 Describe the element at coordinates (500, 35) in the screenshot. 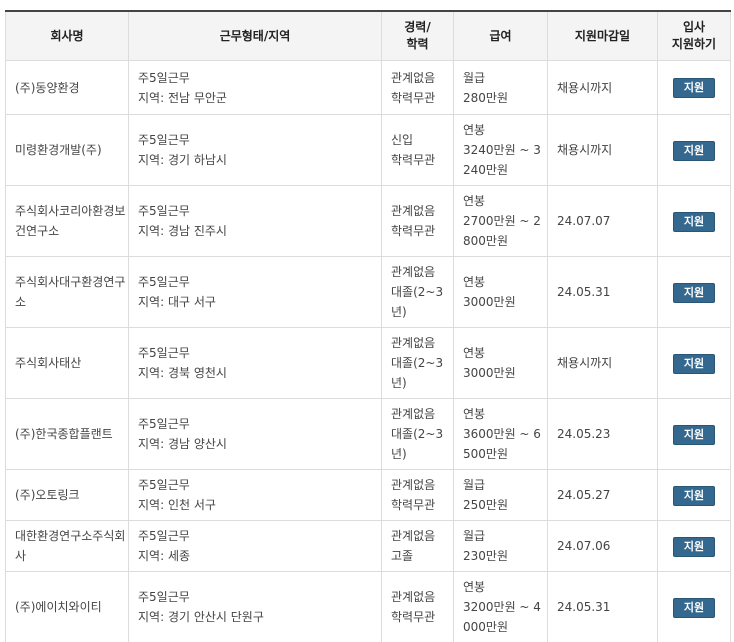

I see `header-salary: 급여` at that location.